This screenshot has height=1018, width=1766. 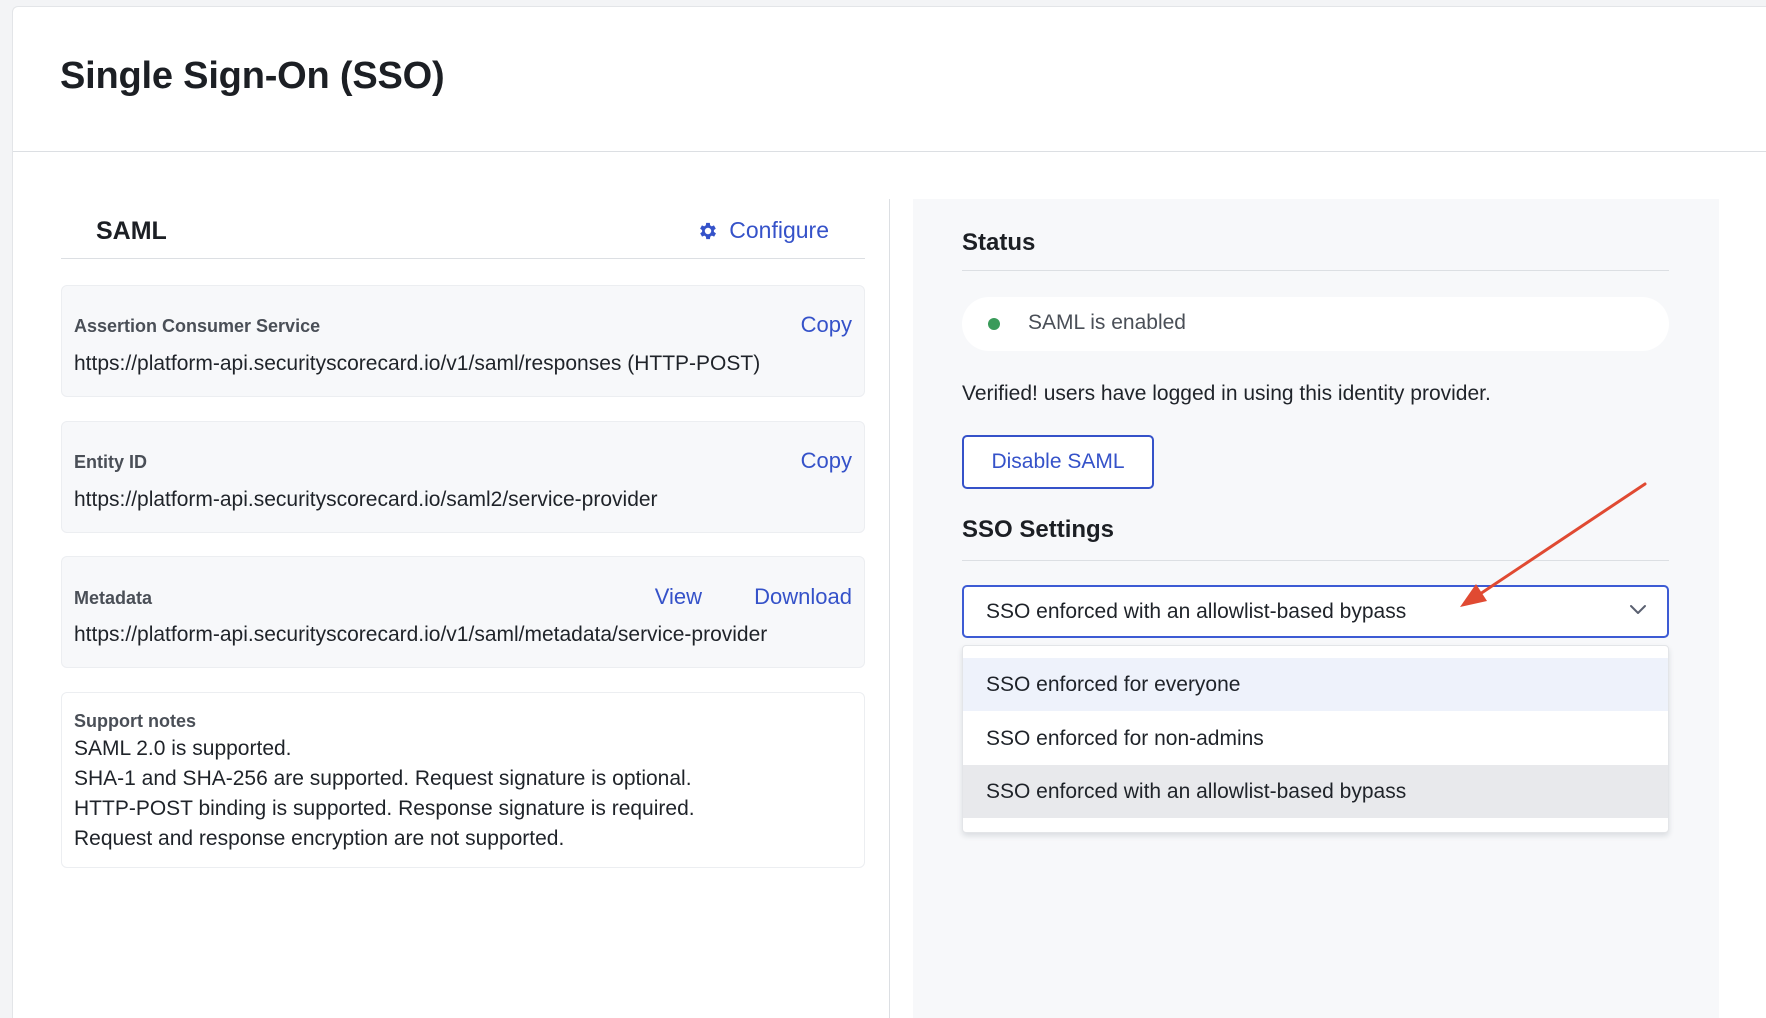 What do you see at coordinates (183, 748) in the screenshot?
I see `support-note-line: SAML 2.0 is supported.` at bounding box center [183, 748].